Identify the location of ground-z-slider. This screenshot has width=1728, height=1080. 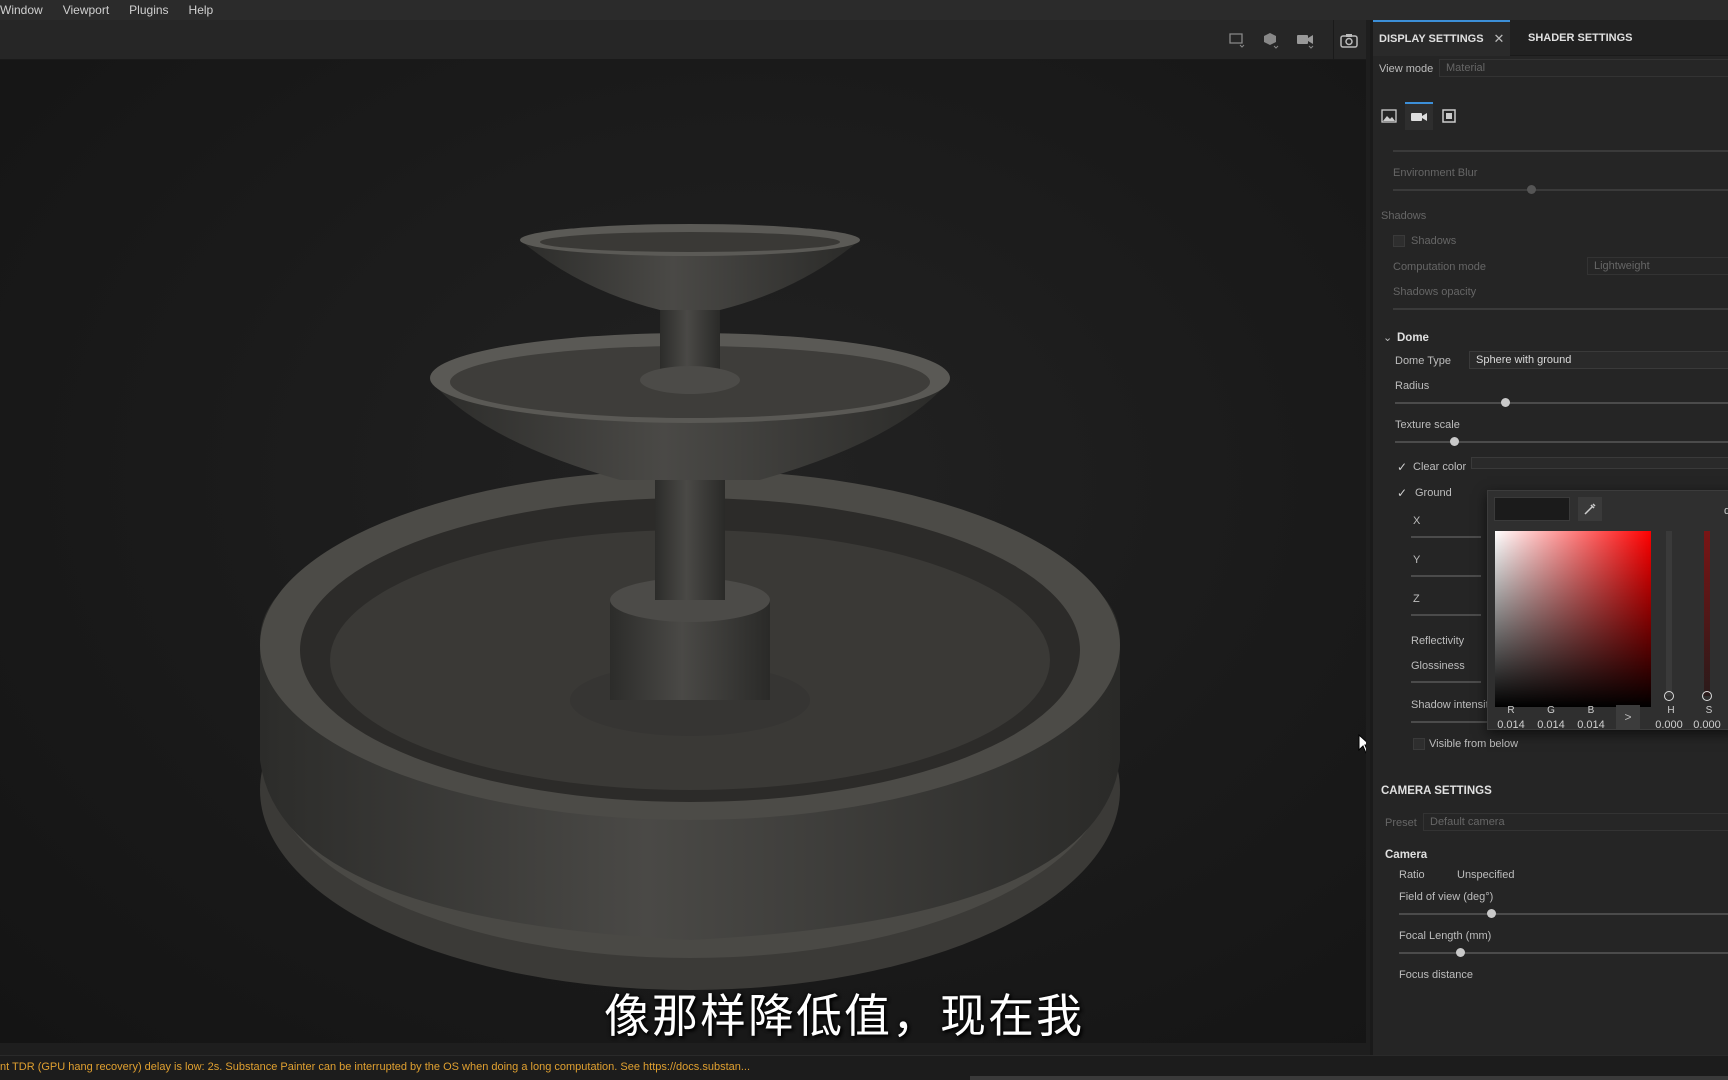
(1446, 615).